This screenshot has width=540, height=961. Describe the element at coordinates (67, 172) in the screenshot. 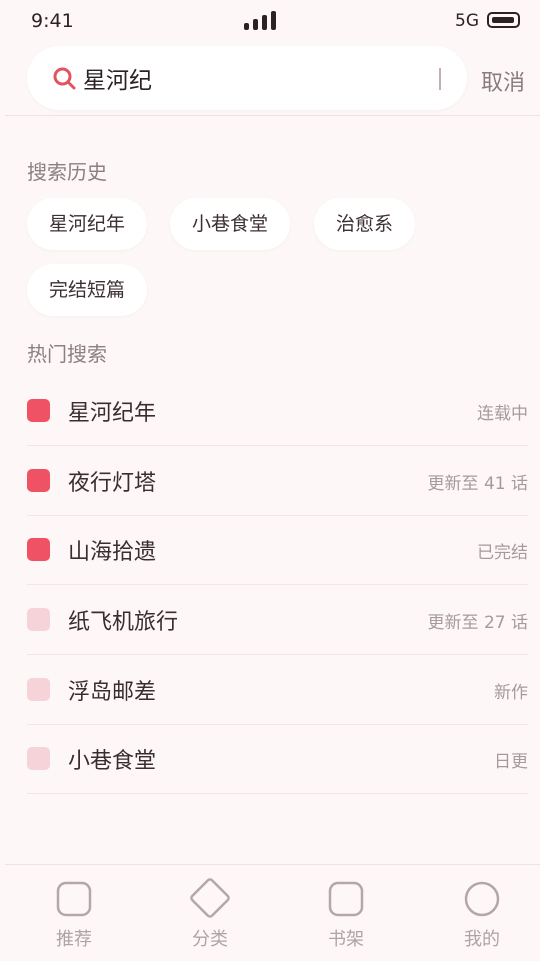

I see `history-title: 搜索历史` at that location.